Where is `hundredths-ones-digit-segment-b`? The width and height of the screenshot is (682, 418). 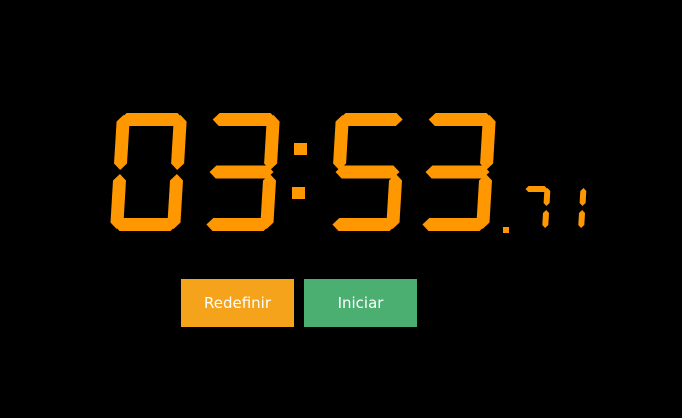
hundredths-ones-digit-segment-b is located at coordinates (583, 197).